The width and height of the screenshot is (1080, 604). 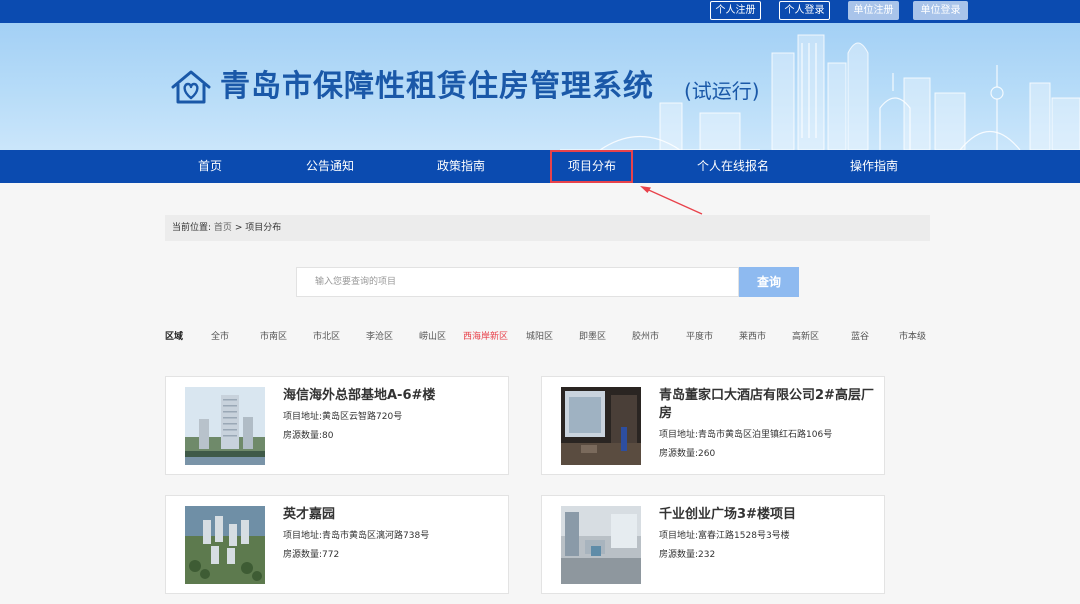 I want to click on project-photo-tower, so click(x=225, y=426).